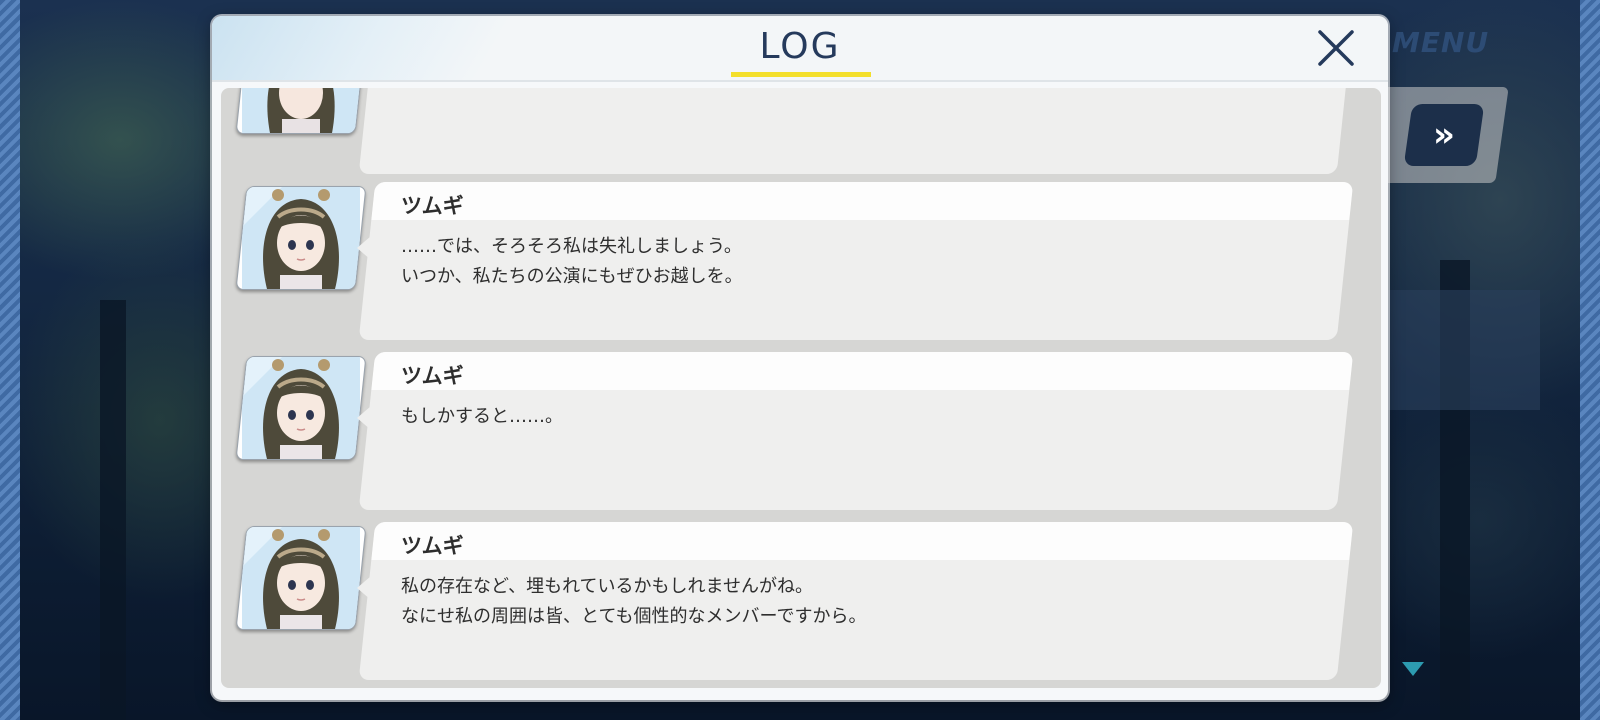  Describe the element at coordinates (801, 74) in the screenshot. I see `title-underline` at that location.